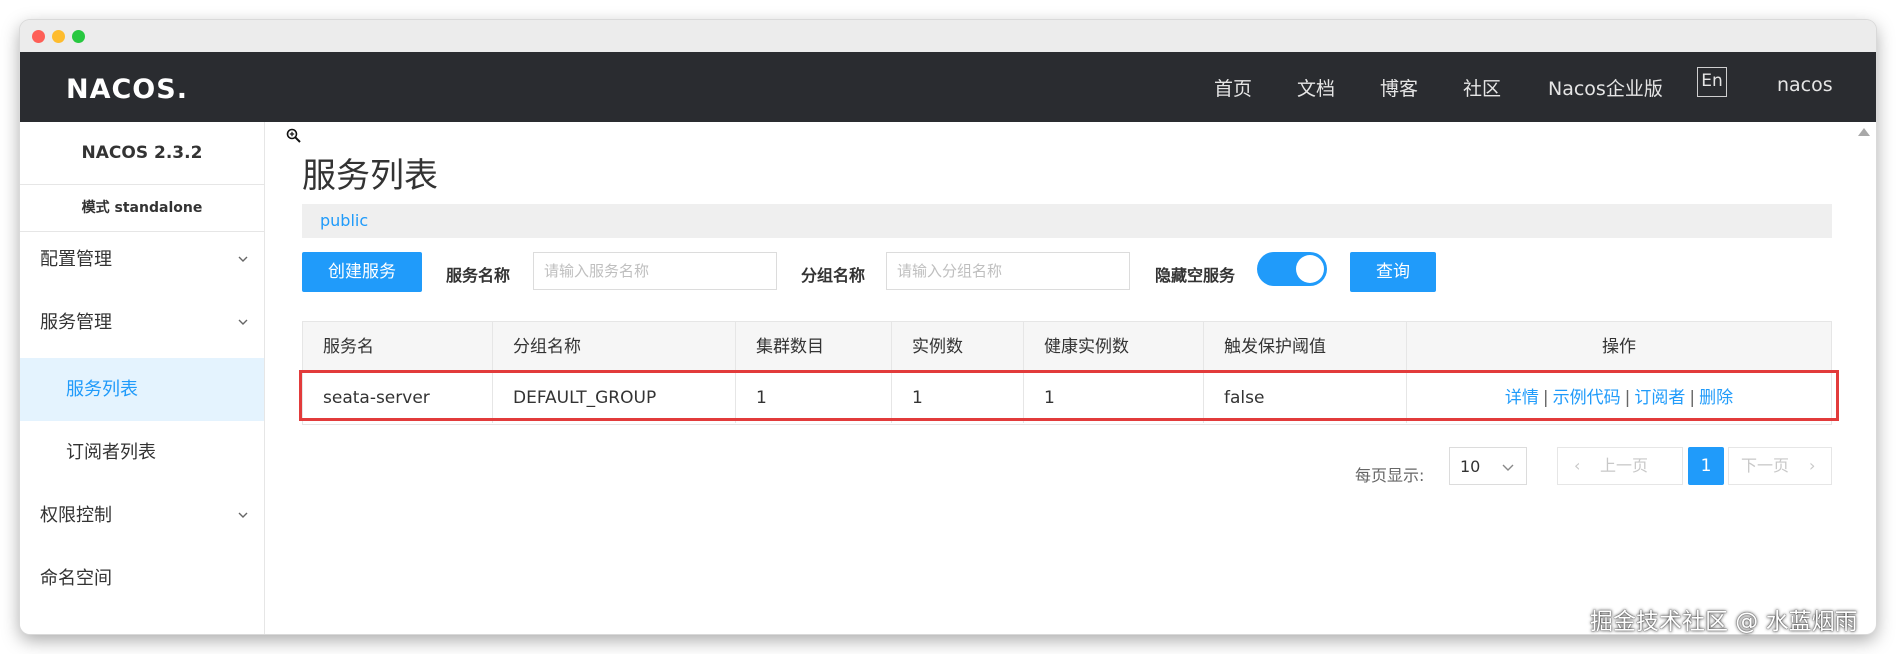 This screenshot has width=1896, height=654. I want to click on cell-group-name: DEFAULT_GROUP, so click(614, 398).